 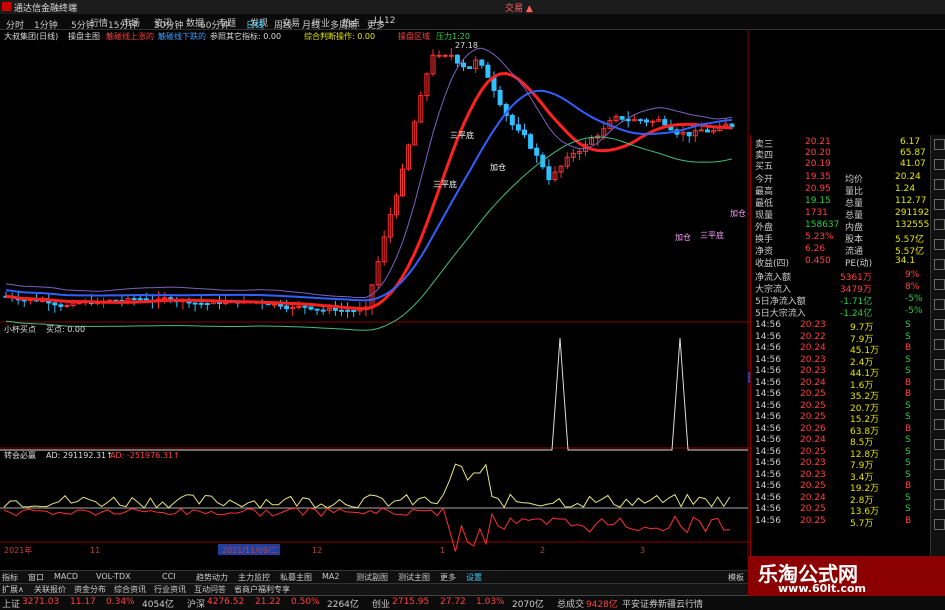 I want to click on ext-tab-4: 行业资讯, so click(x=170, y=589).